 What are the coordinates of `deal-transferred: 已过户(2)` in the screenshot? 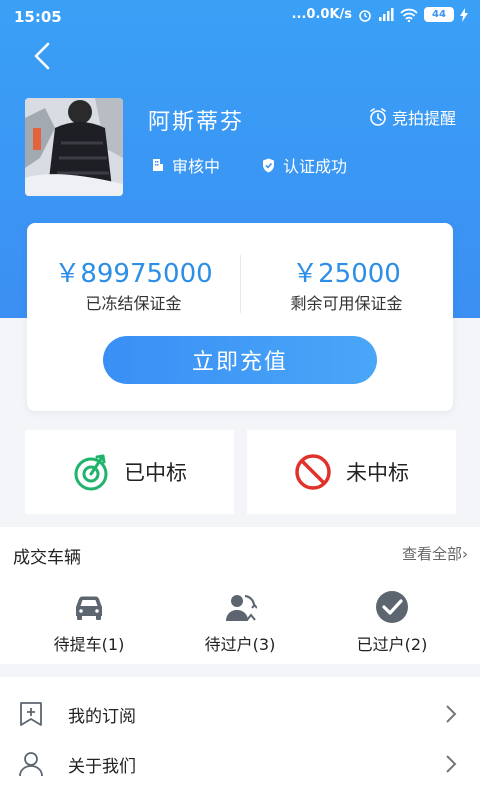 It's located at (392, 622).